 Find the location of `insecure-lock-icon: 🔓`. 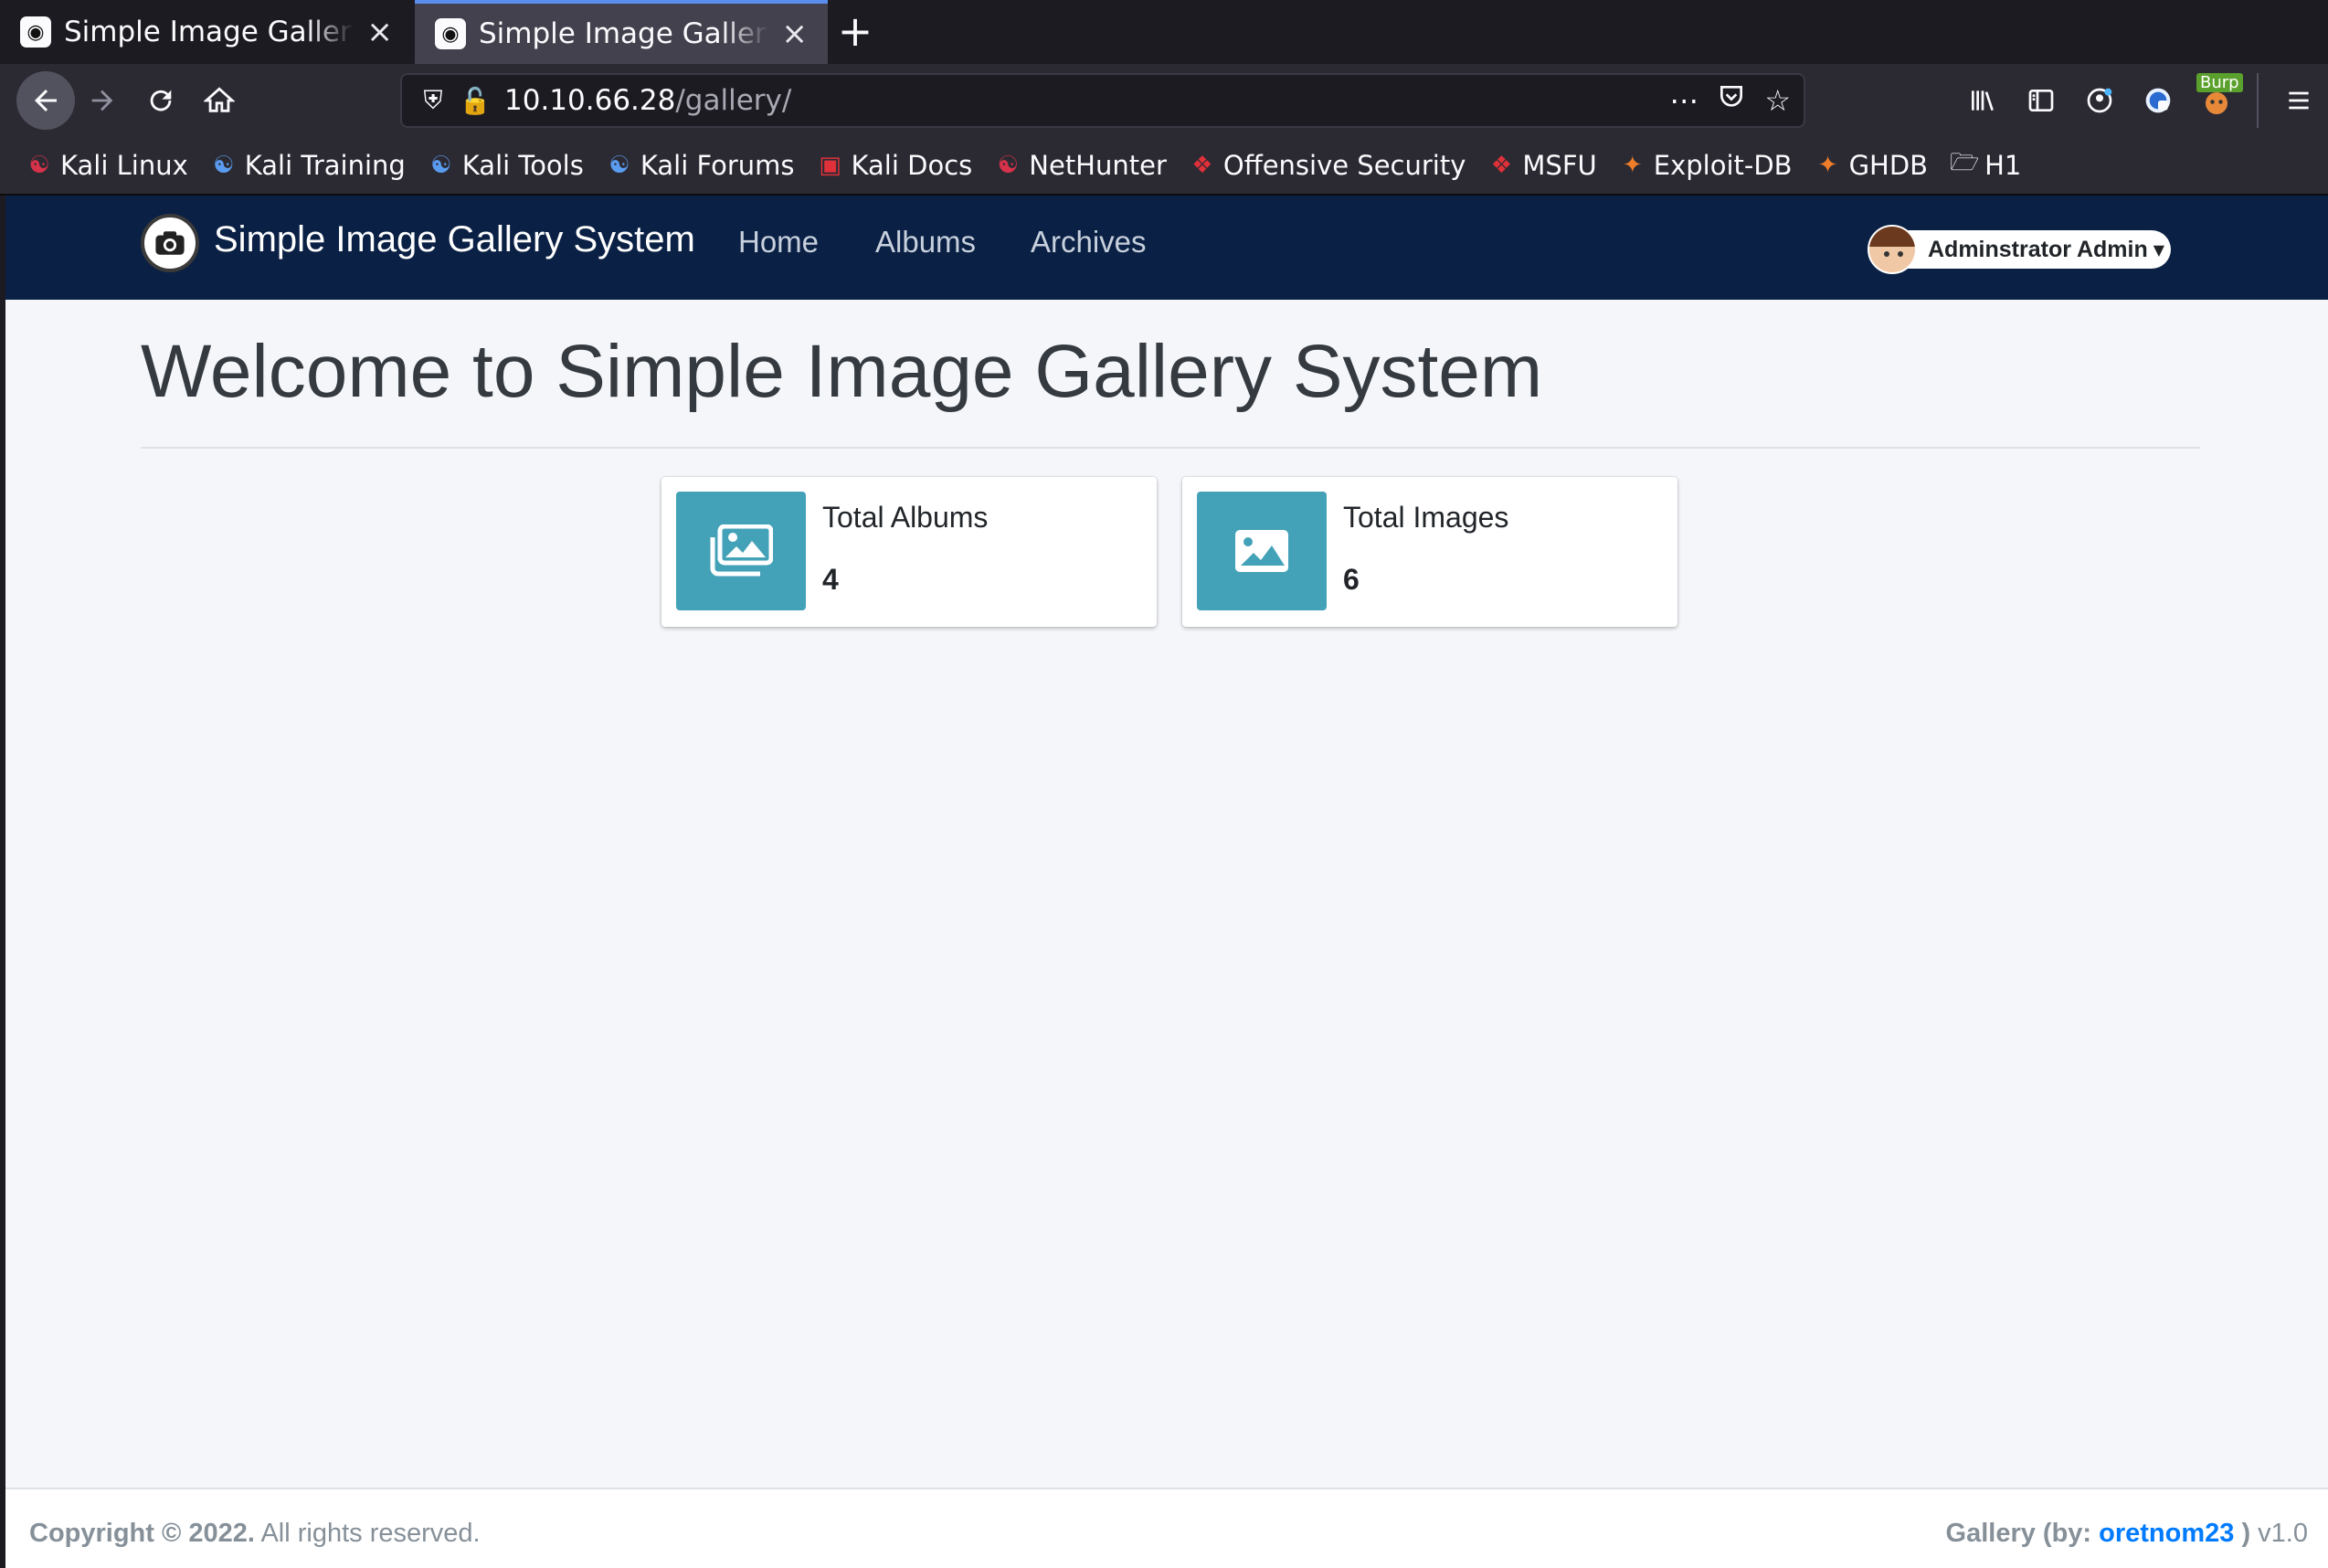

insecure-lock-icon: 🔓 is located at coordinates (475, 101).